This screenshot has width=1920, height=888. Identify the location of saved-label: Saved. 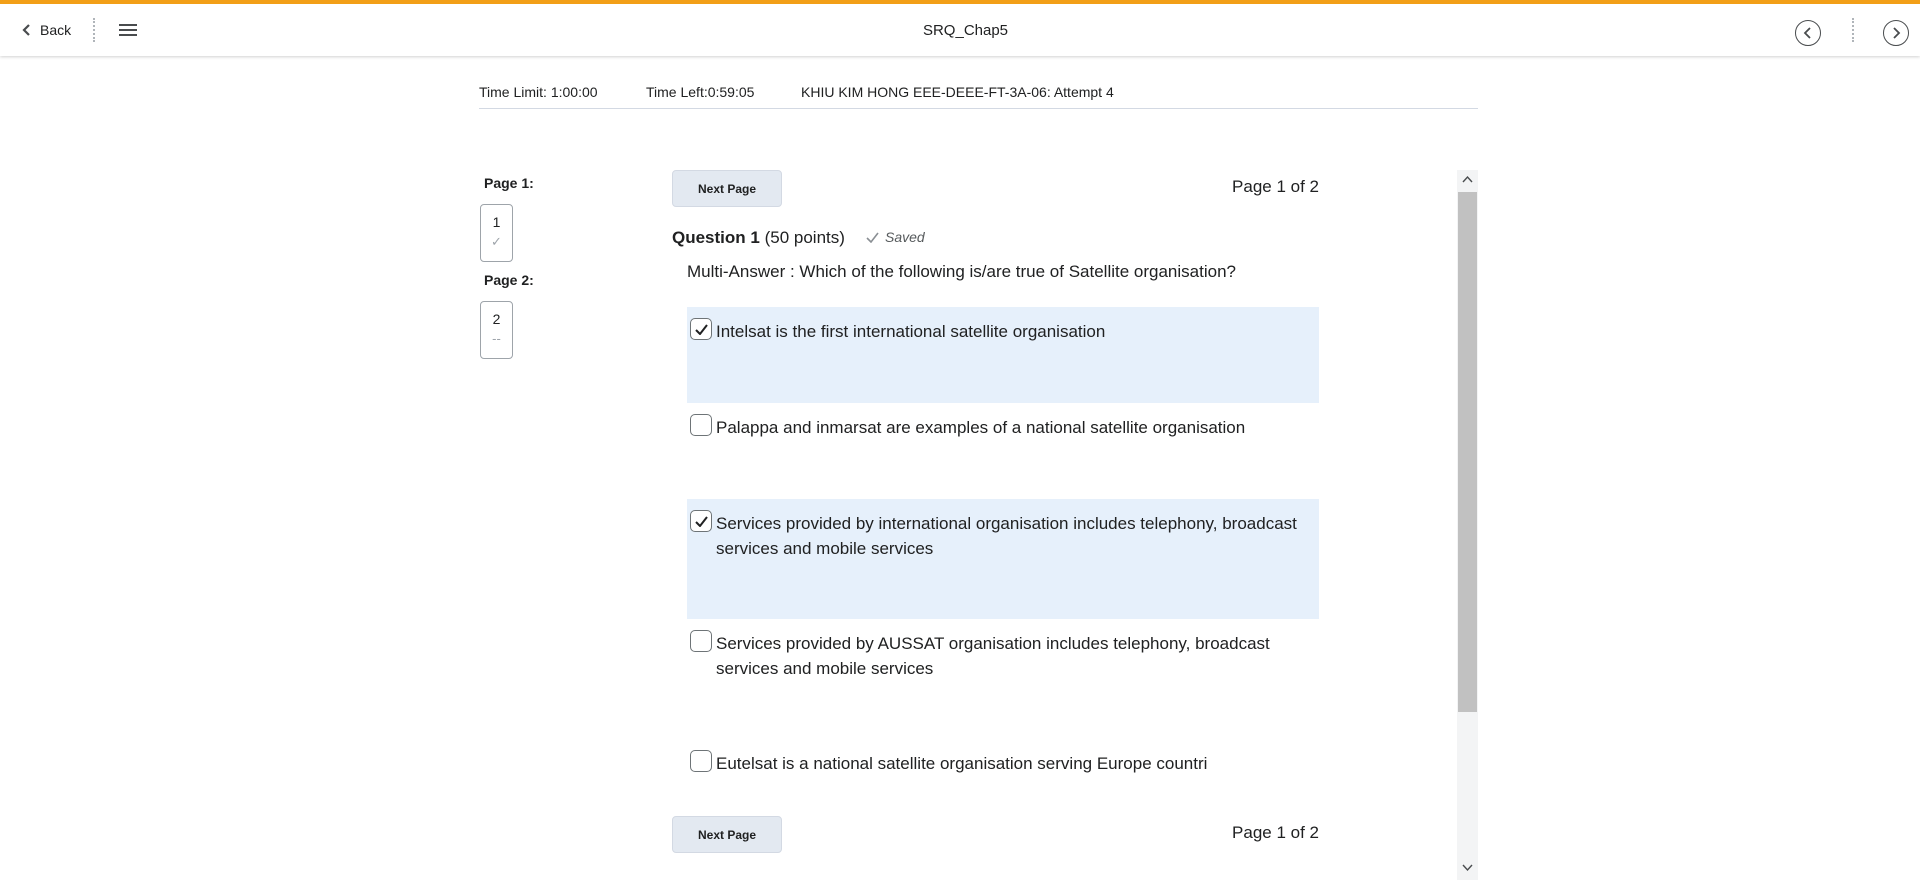
(905, 237).